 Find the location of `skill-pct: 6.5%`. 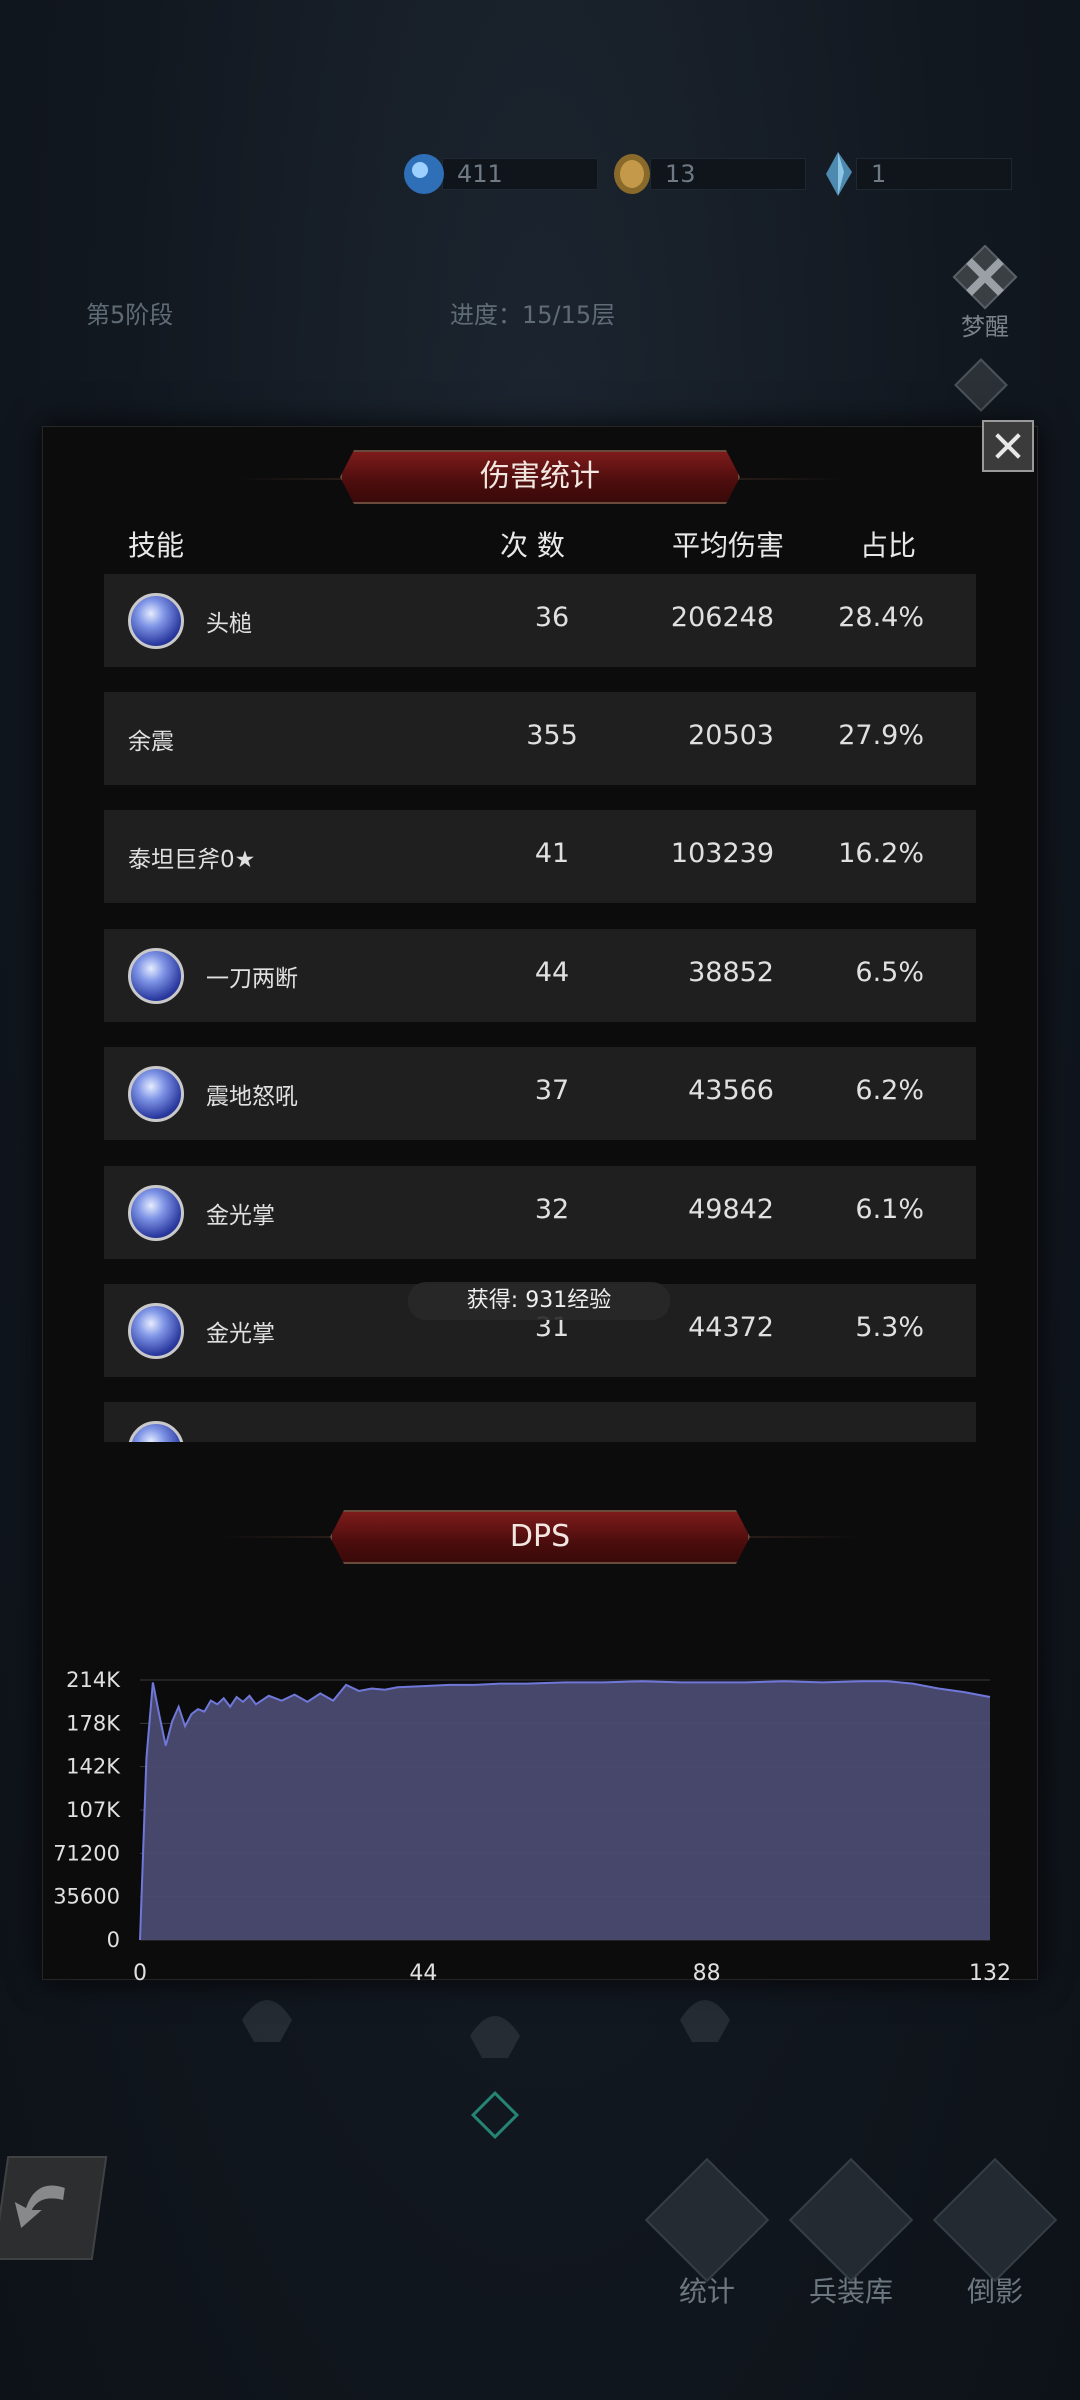

skill-pct: 6.5% is located at coordinates (889, 972).